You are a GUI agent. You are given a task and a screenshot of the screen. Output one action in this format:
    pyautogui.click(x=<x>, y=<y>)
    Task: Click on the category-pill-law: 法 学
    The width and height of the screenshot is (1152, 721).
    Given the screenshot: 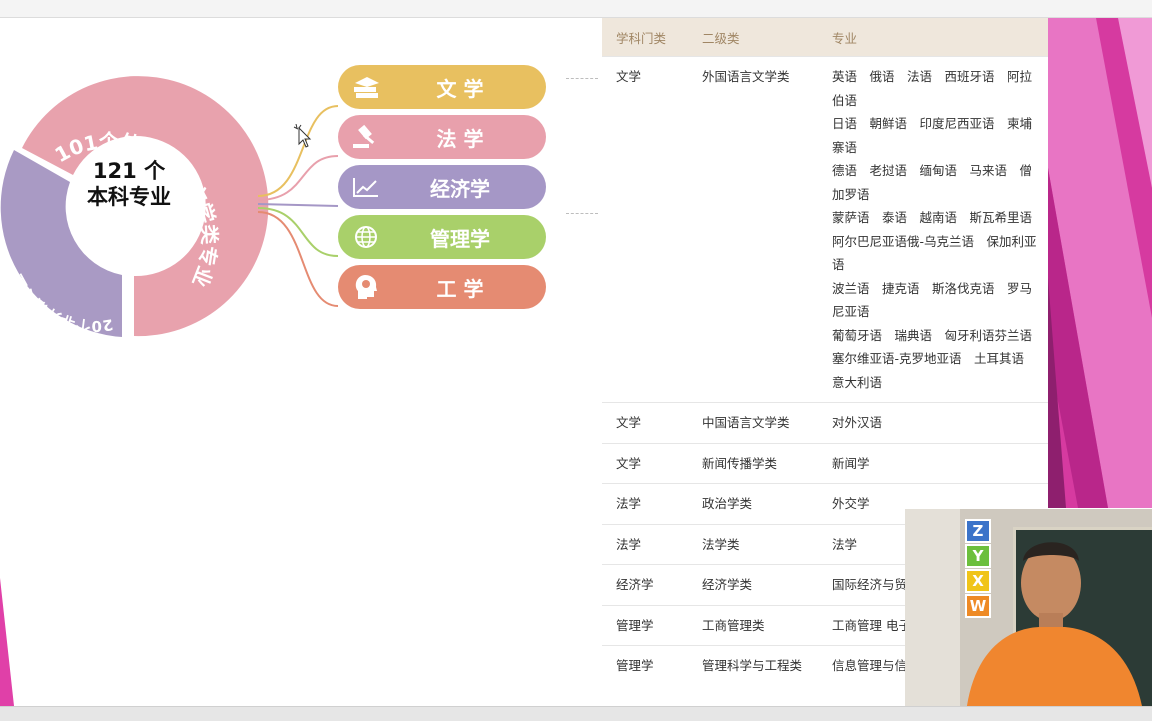 What is the action you would take?
    pyautogui.click(x=442, y=137)
    